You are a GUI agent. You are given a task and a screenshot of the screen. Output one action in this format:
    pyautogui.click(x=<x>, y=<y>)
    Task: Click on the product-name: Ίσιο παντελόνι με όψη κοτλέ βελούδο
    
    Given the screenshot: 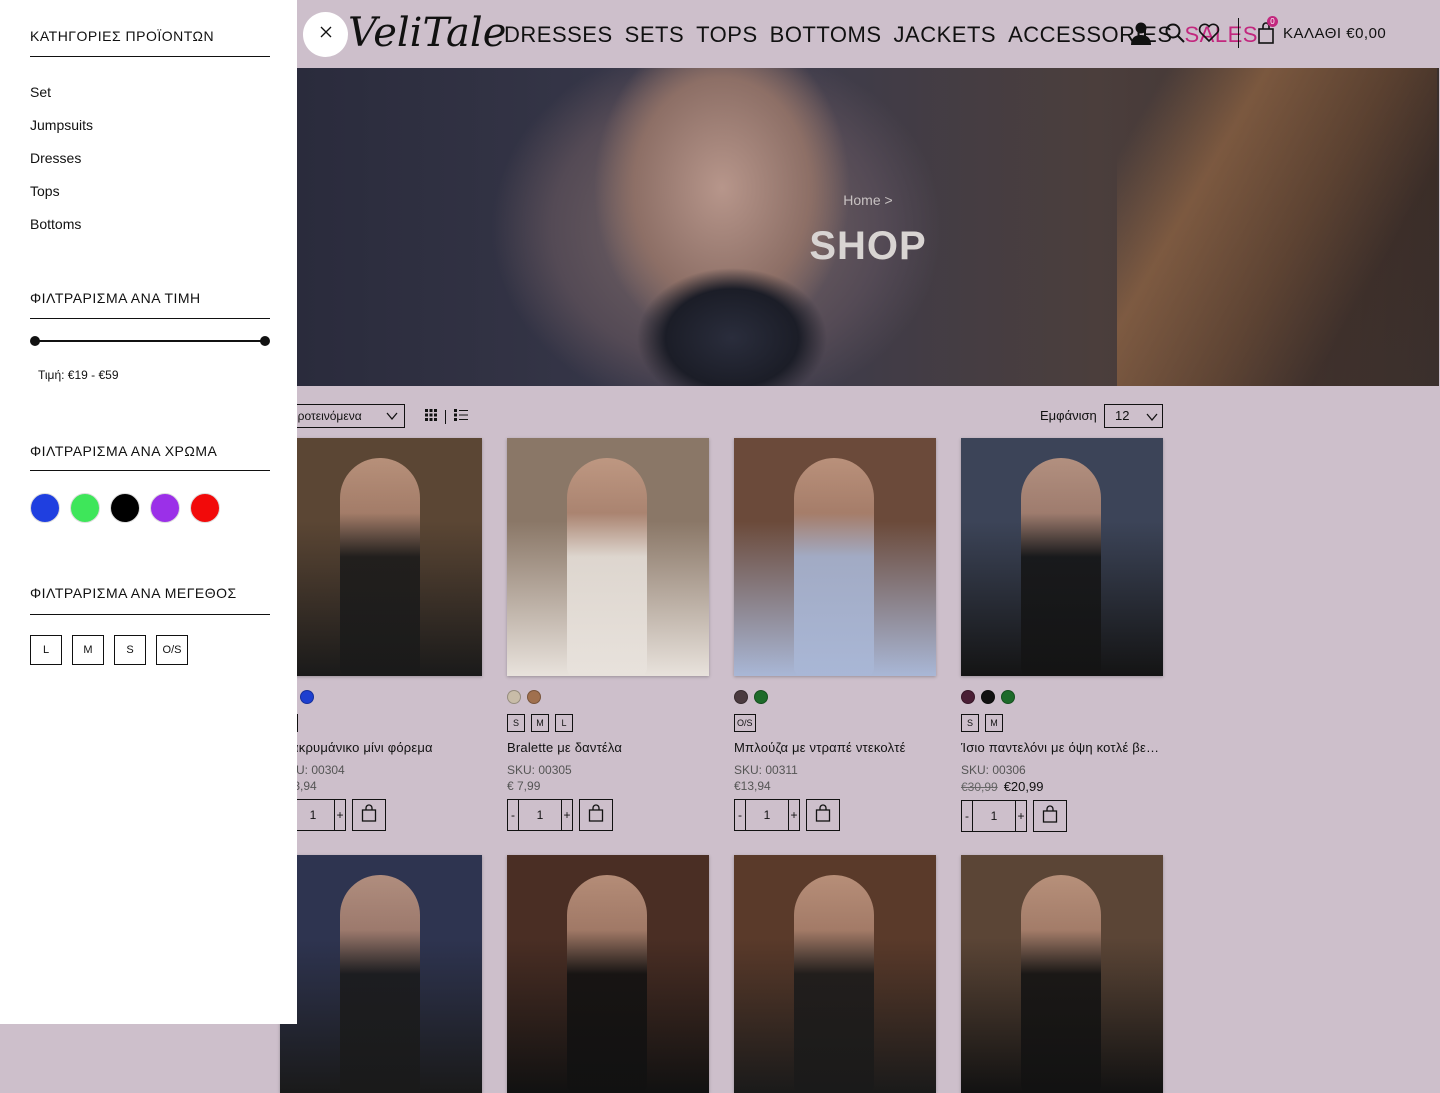 What is the action you would take?
    pyautogui.click(x=1062, y=747)
    